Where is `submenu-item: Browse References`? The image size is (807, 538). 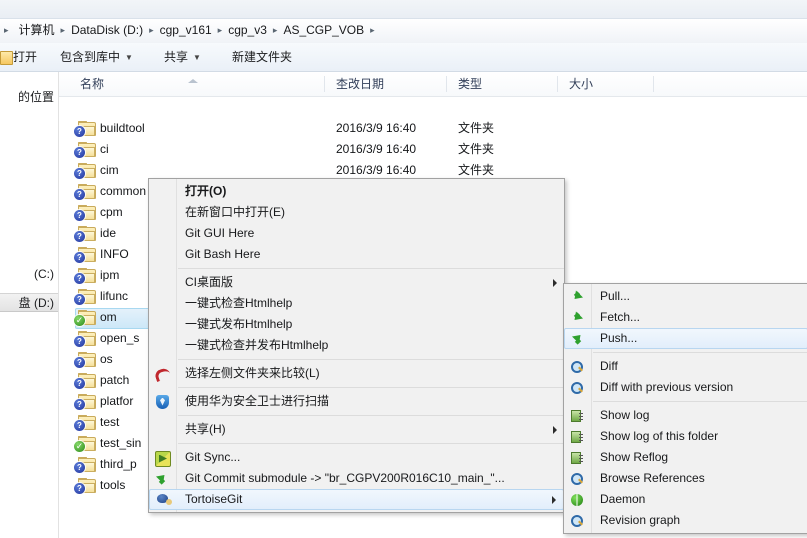
submenu-item: Browse References is located at coordinates (685, 478).